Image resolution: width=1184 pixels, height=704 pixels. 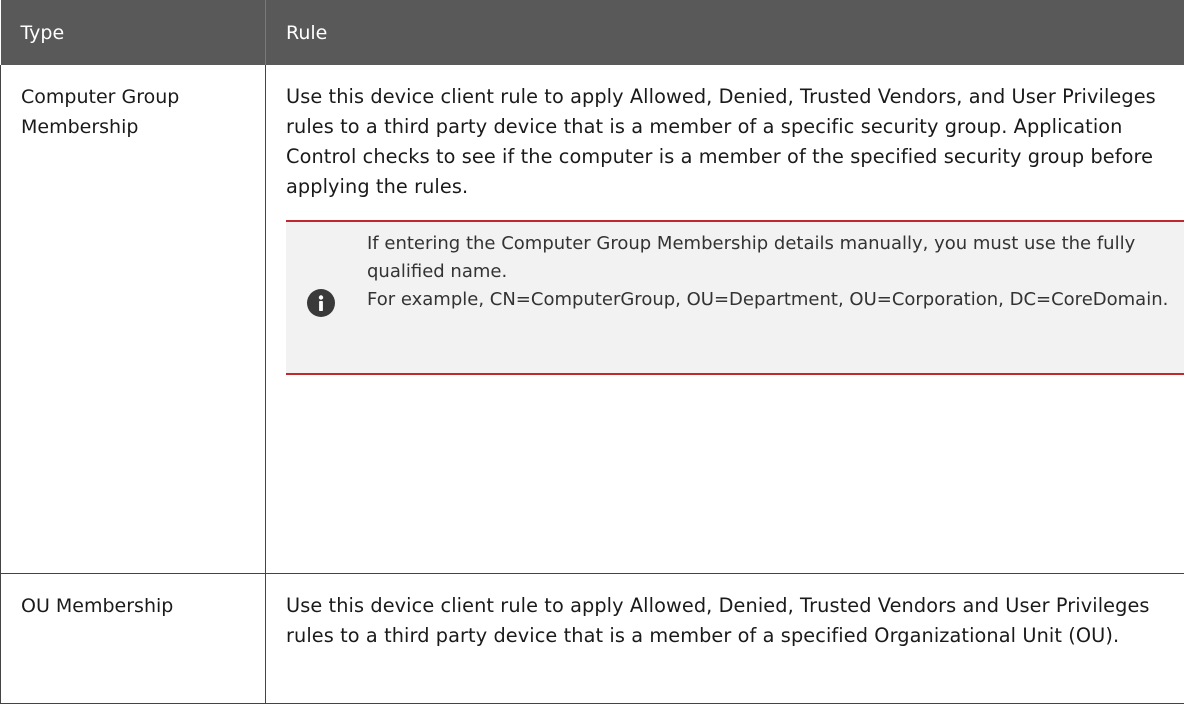 I want to click on type-cell: OU Membership, so click(x=133, y=638).